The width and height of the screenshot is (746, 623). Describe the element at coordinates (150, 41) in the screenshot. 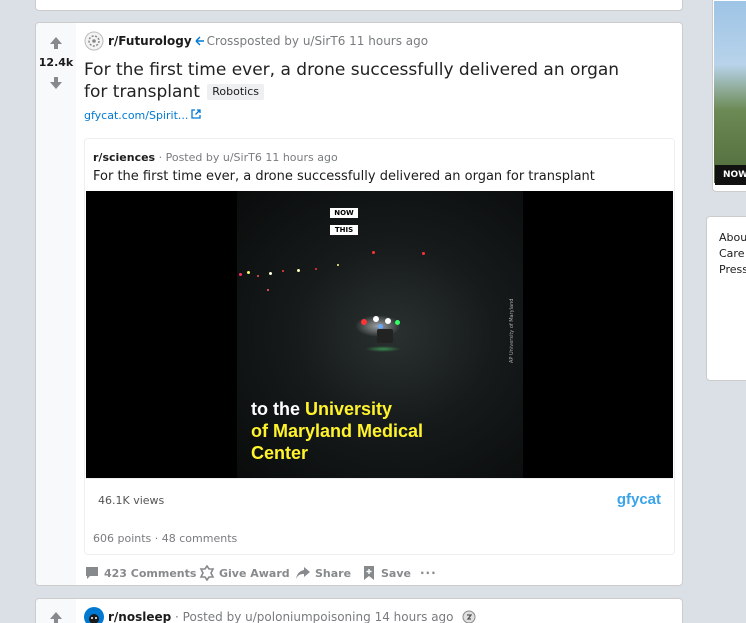

I see `subreddit-link: r/Futurology` at that location.